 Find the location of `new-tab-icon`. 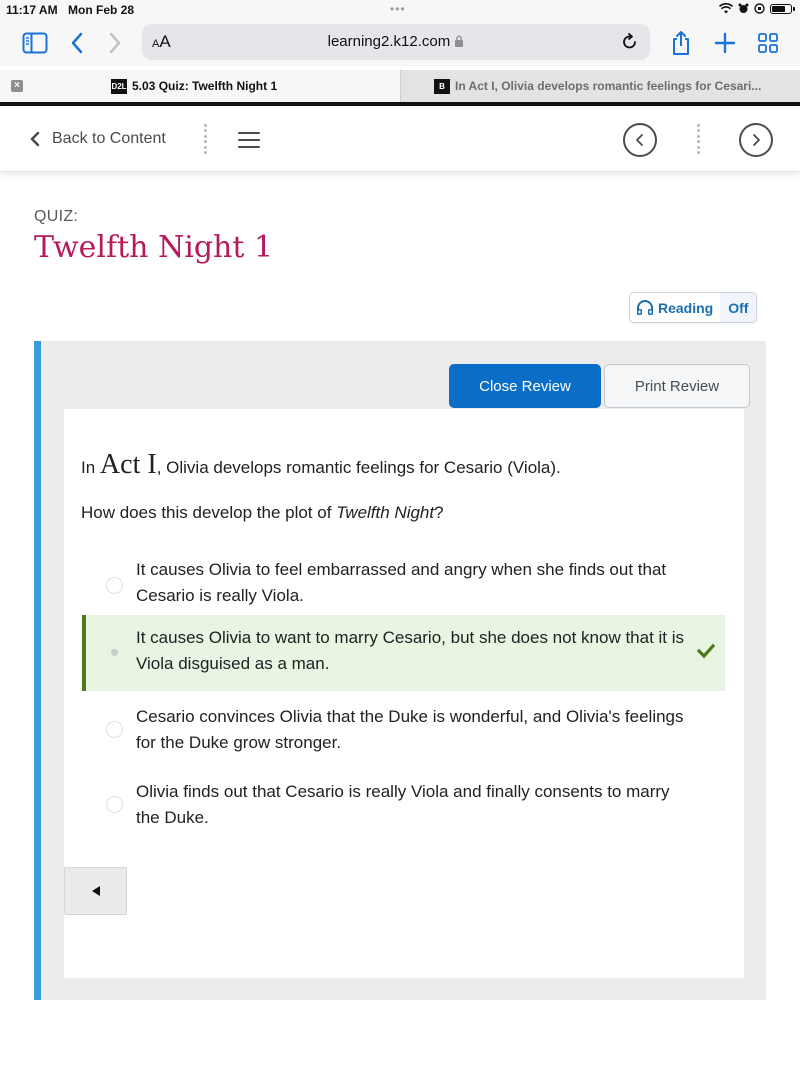

new-tab-icon is located at coordinates (725, 43).